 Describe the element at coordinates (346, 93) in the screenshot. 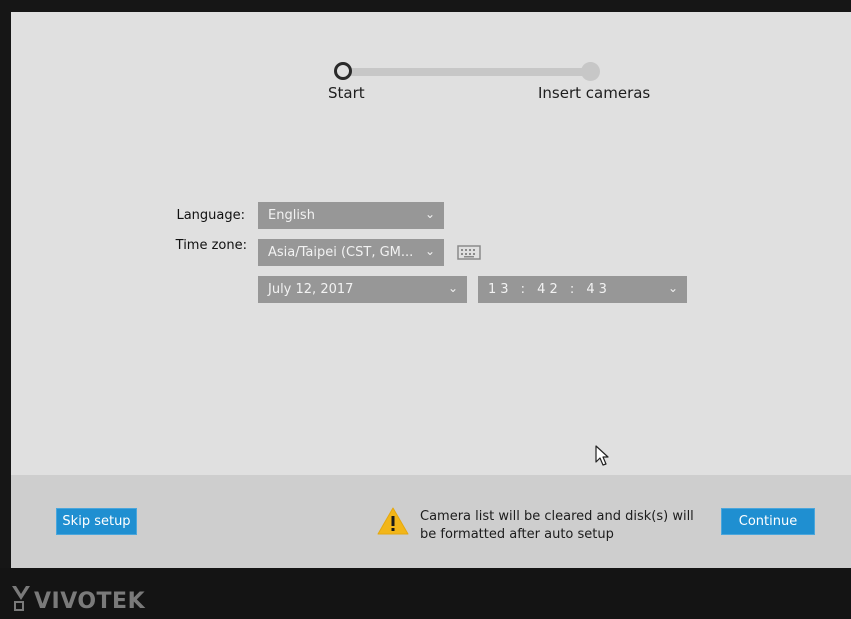

I see `step-start-label: Start` at that location.